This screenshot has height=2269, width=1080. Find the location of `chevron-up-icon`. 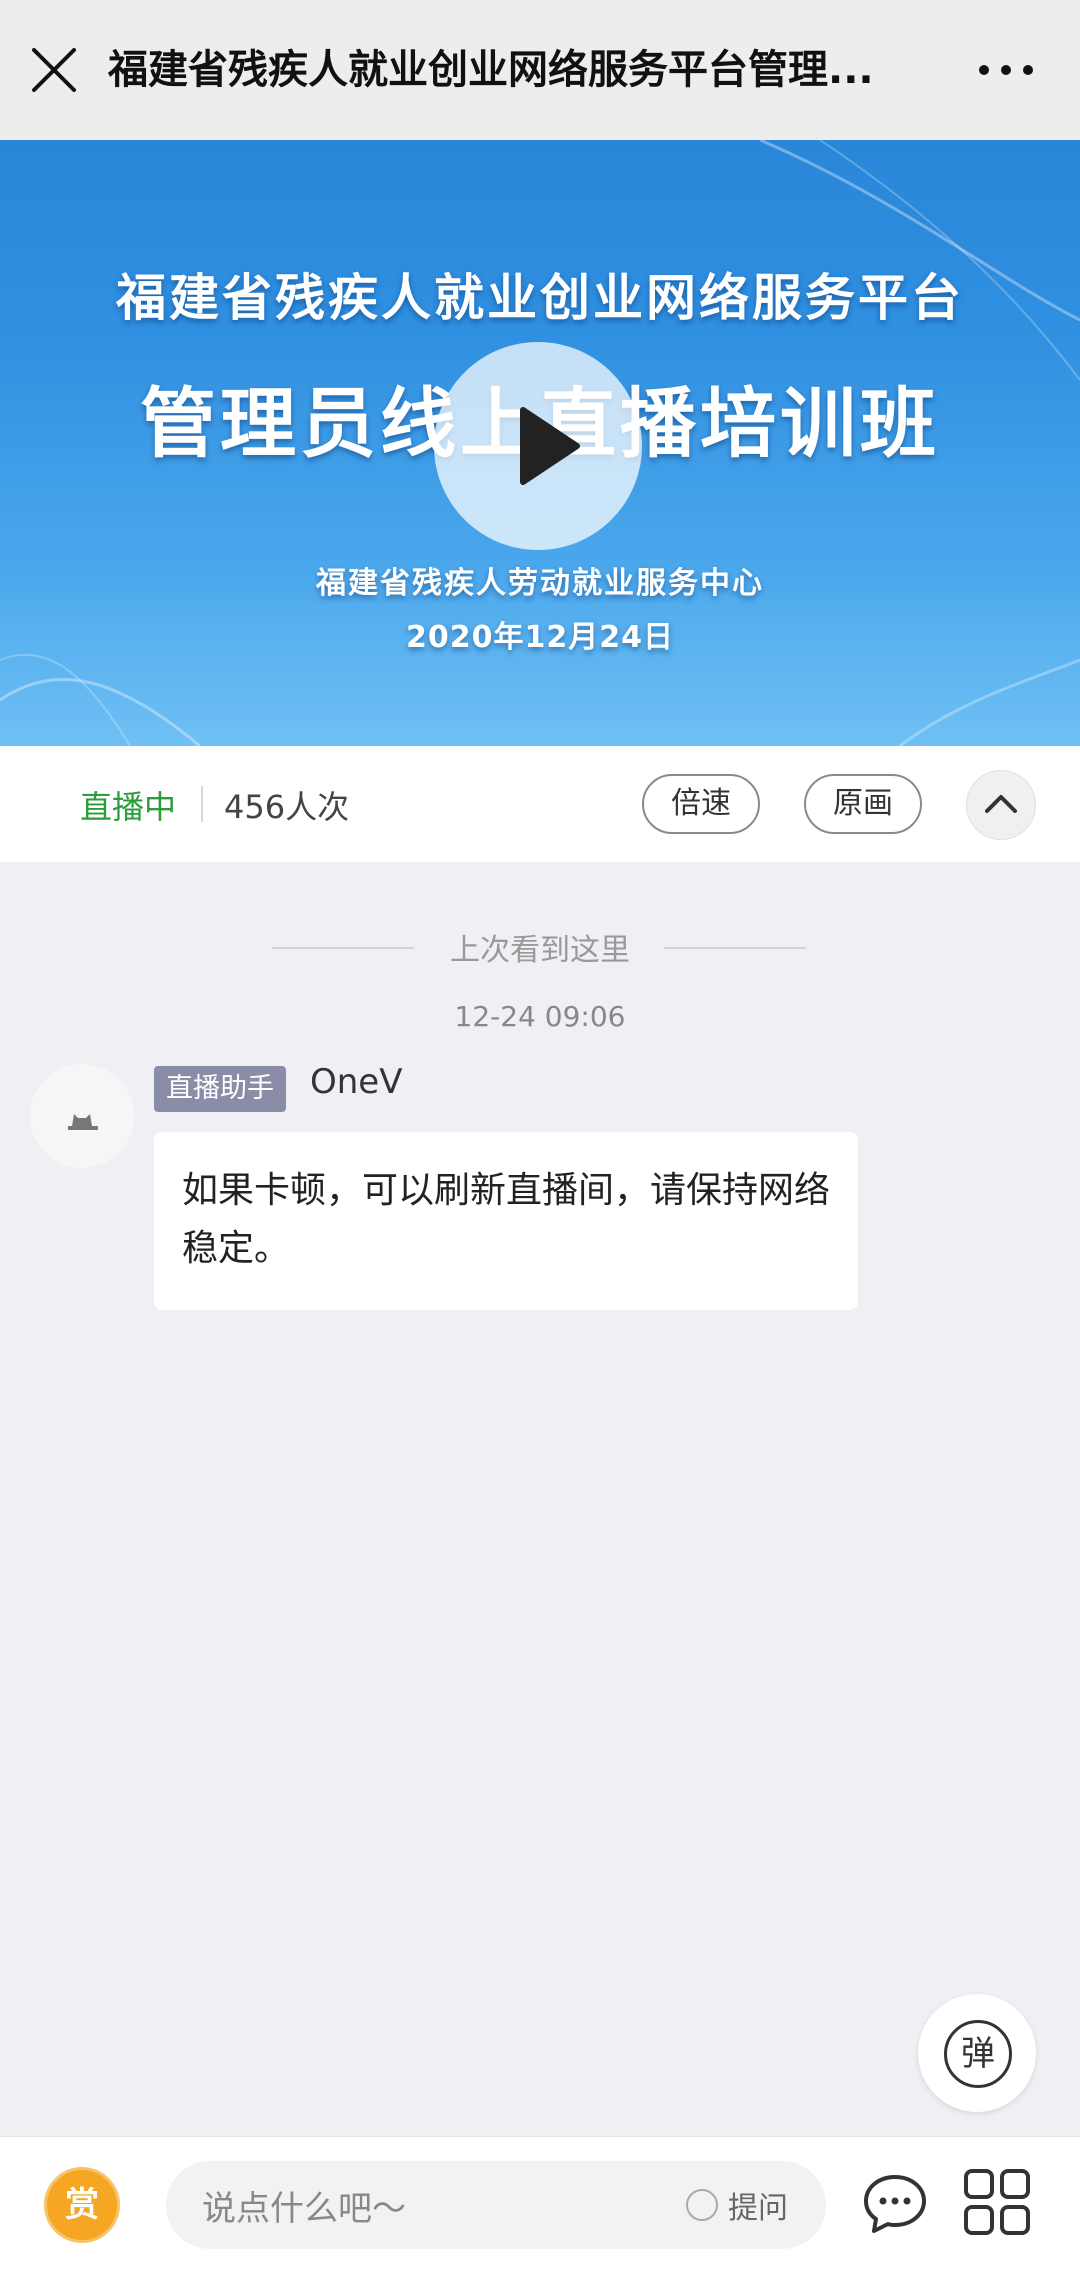

chevron-up-icon is located at coordinates (1001, 805).